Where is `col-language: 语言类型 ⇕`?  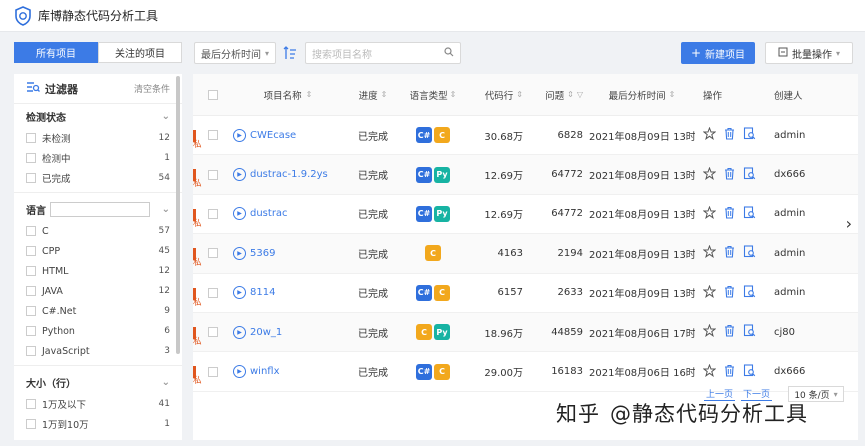 col-language: 语言类型 ⇕ is located at coordinates (433, 95).